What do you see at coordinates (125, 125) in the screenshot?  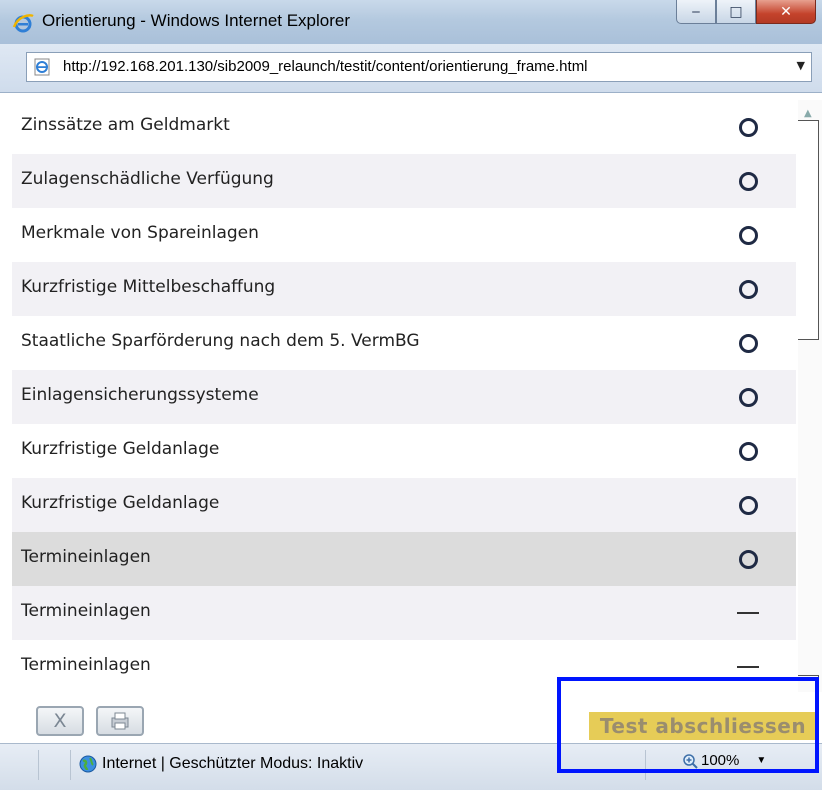 I see `list-item-label: Zinssätze am Geldmarkt` at bounding box center [125, 125].